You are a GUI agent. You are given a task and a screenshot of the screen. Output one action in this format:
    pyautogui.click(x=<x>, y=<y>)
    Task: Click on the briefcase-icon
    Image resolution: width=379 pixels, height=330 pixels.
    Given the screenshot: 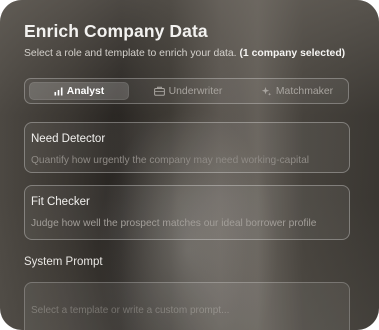 What is the action you would take?
    pyautogui.click(x=159, y=91)
    